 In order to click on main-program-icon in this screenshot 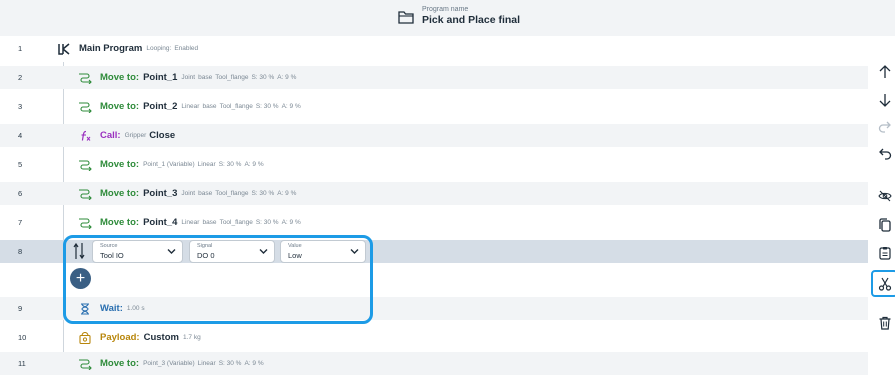, I will do `click(64, 48)`.